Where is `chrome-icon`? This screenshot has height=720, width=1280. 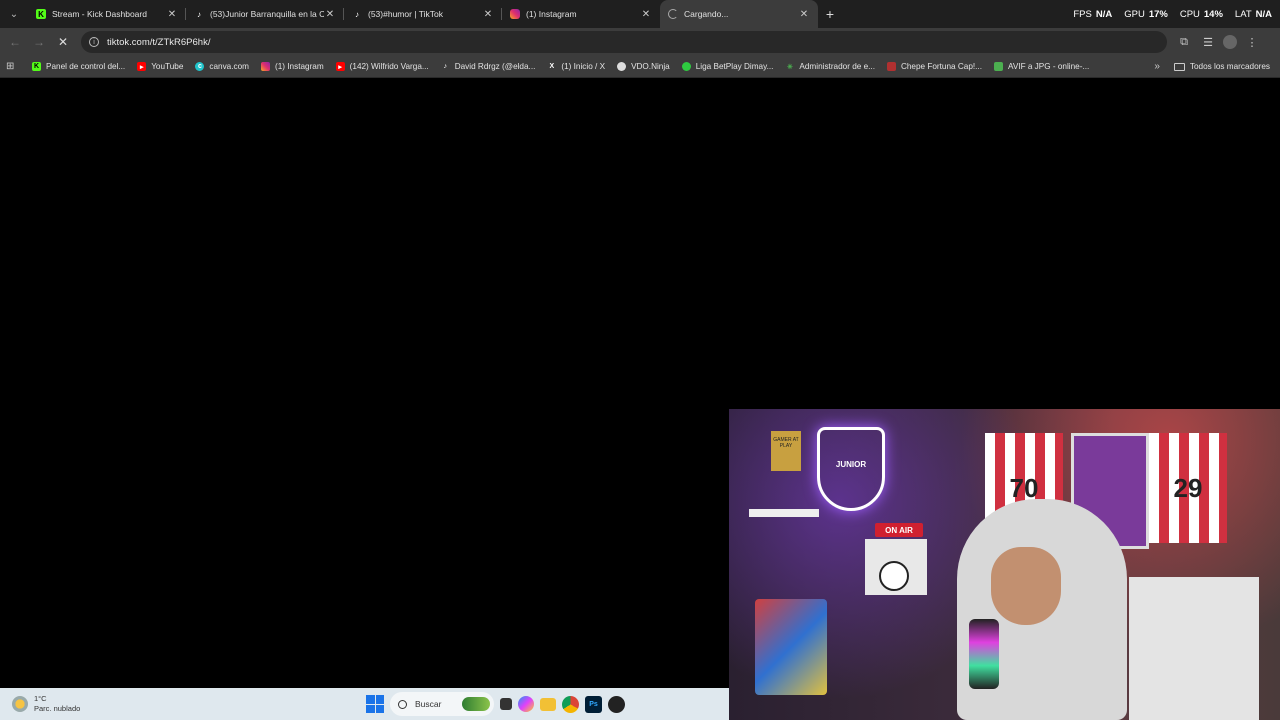
chrome-icon is located at coordinates (570, 704).